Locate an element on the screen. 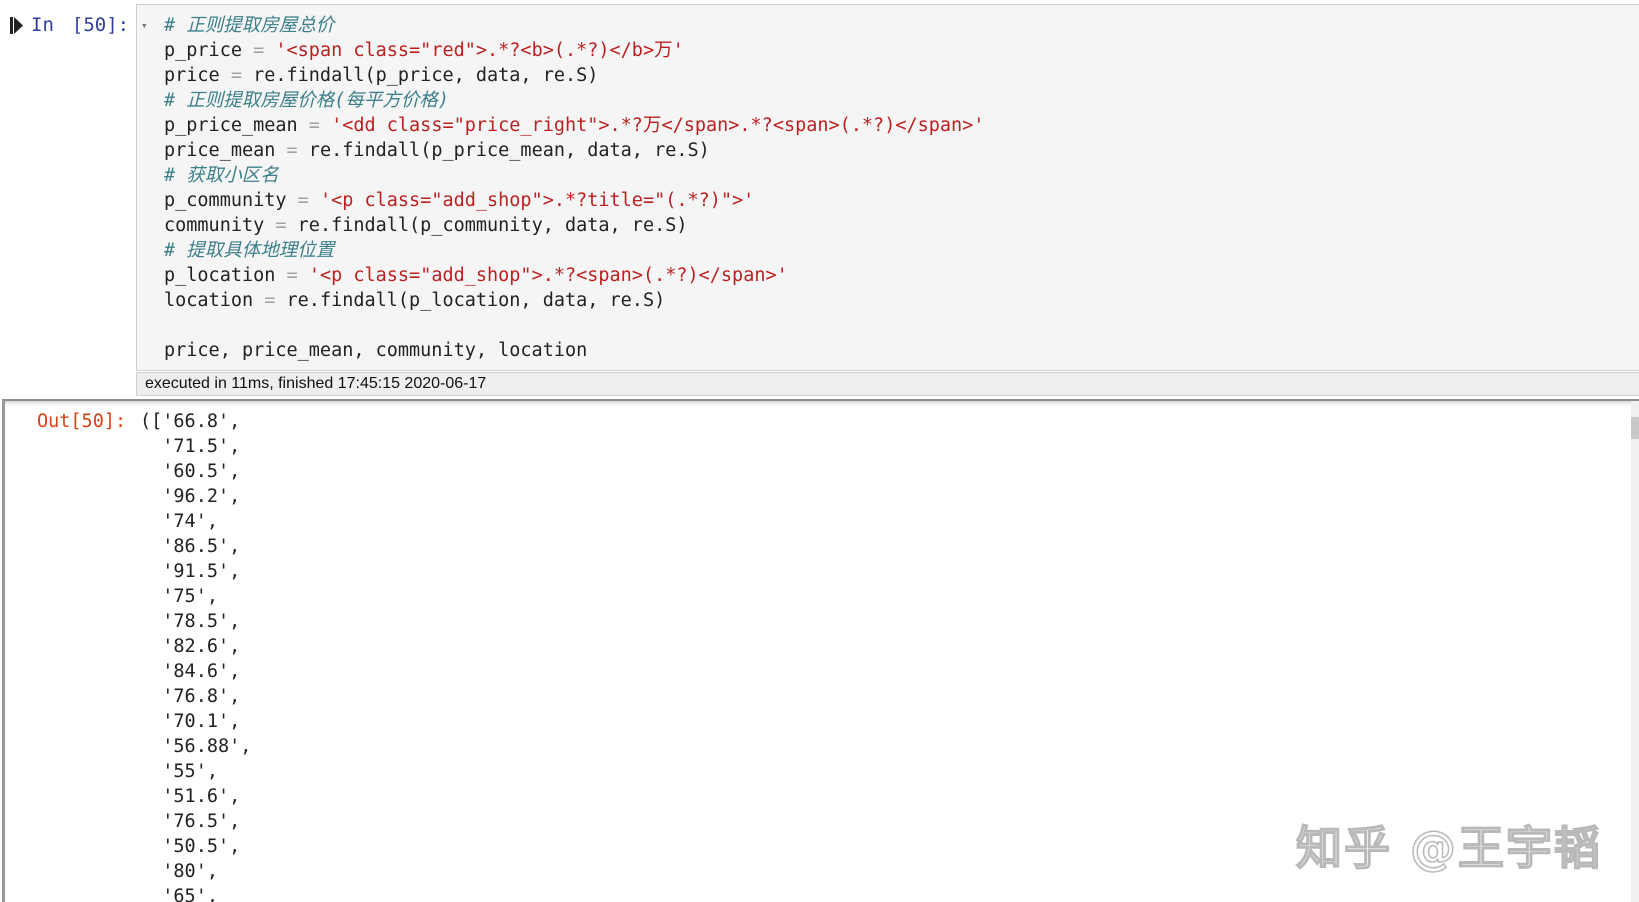  output-line: '96.2', is located at coordinates (190, 496).